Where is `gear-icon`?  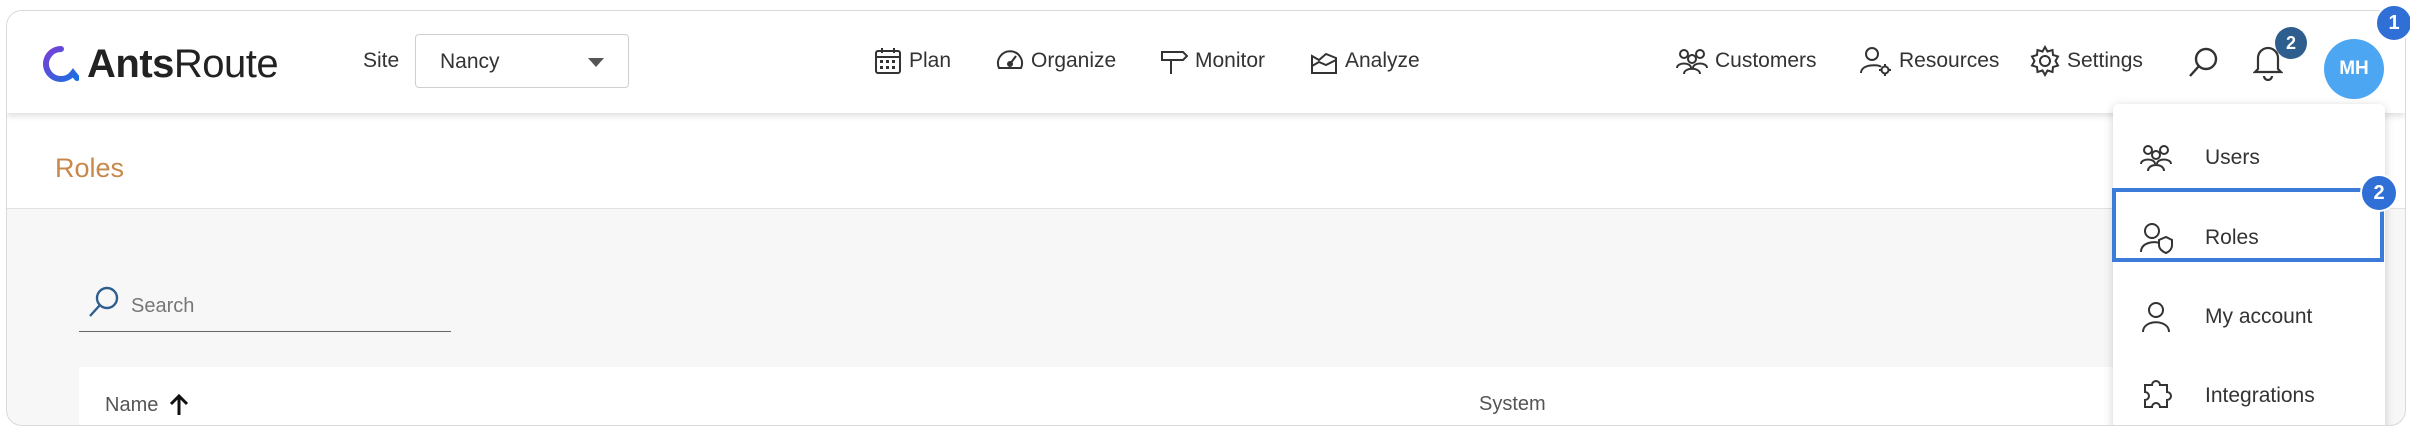 gear-icon is located at coordinates (2045, 61).